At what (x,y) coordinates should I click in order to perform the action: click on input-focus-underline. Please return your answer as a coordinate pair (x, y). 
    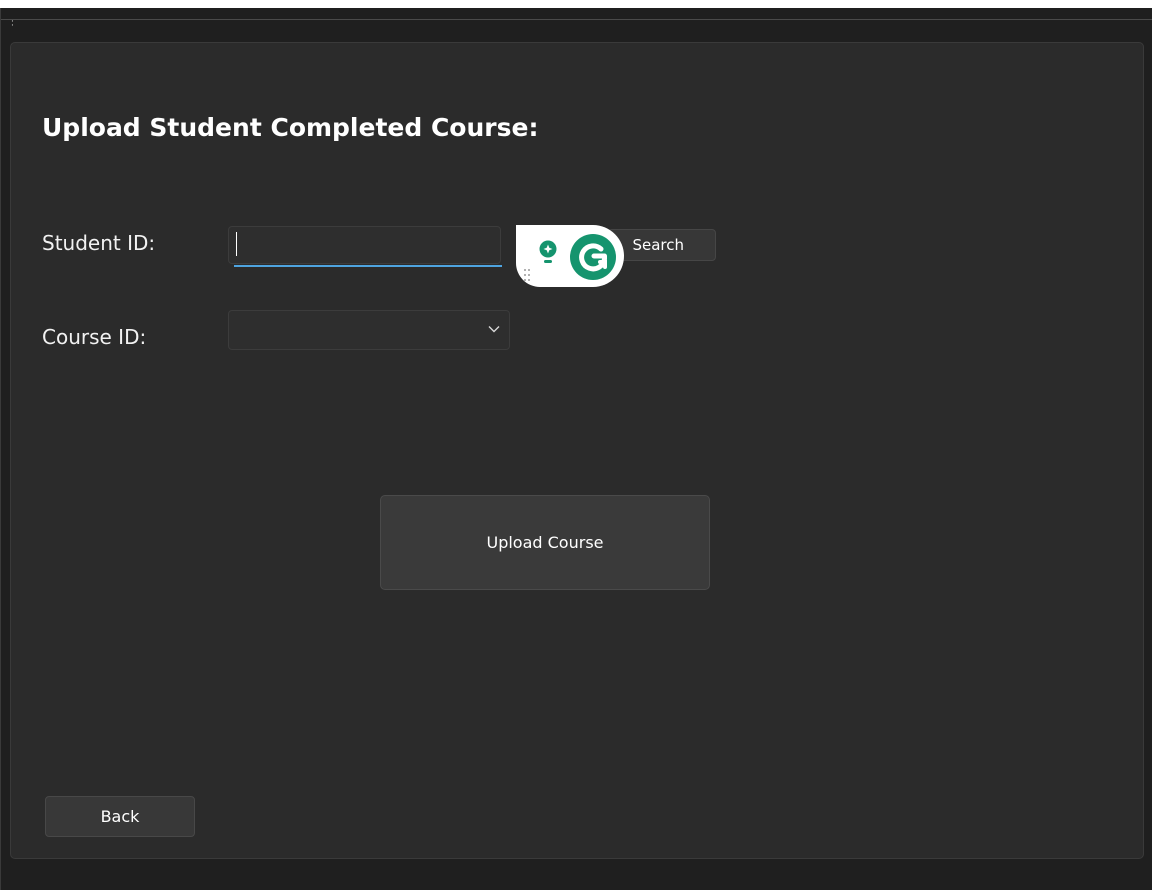
    Looking at the image, I should click on (368, 266).